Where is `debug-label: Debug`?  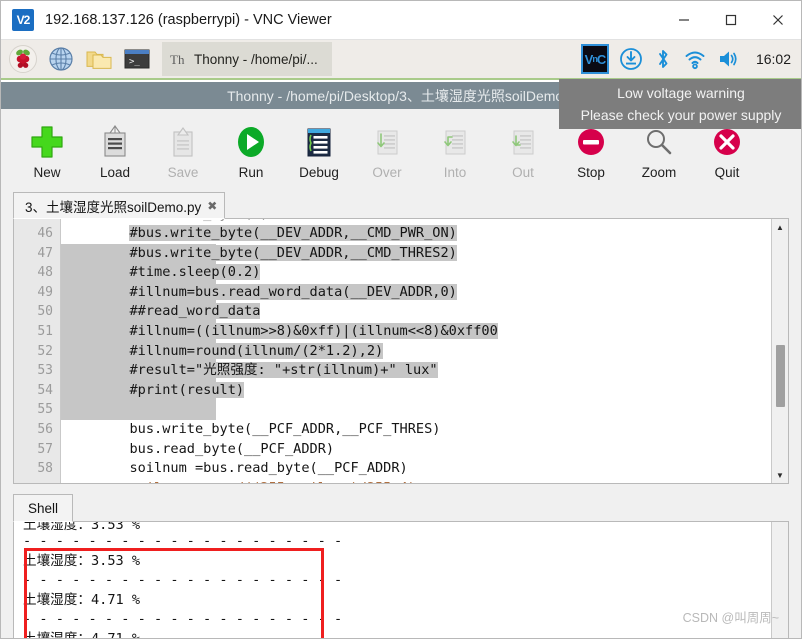
debug-label: Debug is located at coordinates (319, 172).